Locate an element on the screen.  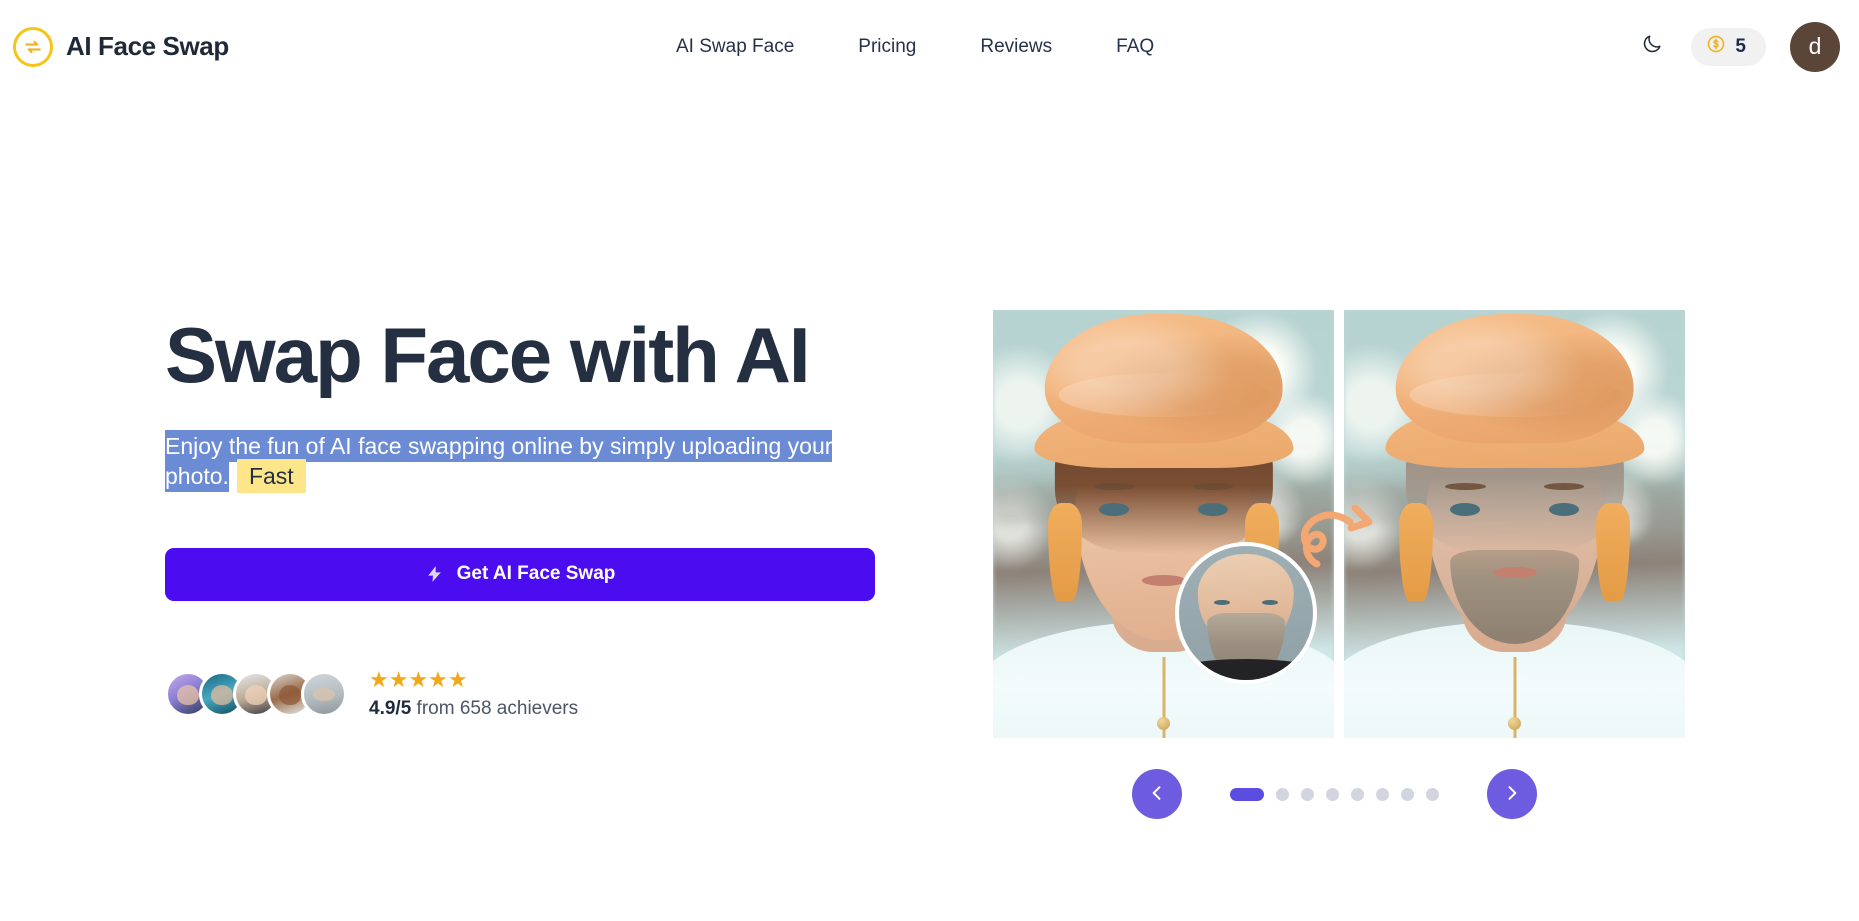
rating-block: ★★★★★ 4.9/5 from 658 achievers is located at coordinates (473, 693).